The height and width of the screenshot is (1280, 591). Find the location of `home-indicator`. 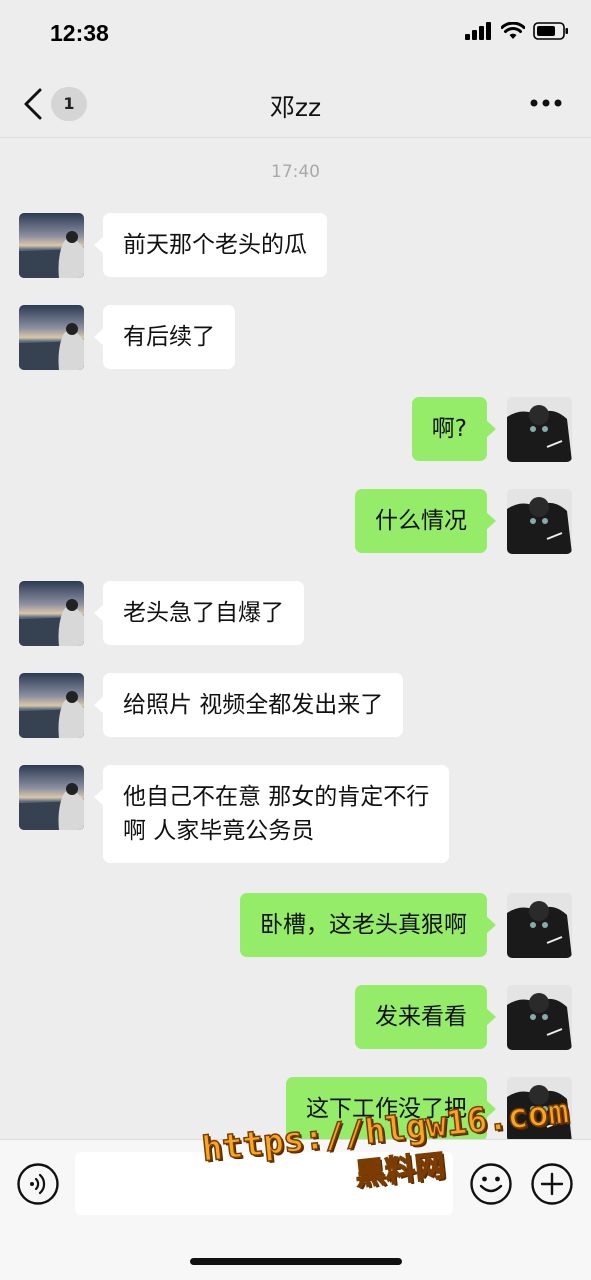

home-indicator is located at coordinates (296, 1261).